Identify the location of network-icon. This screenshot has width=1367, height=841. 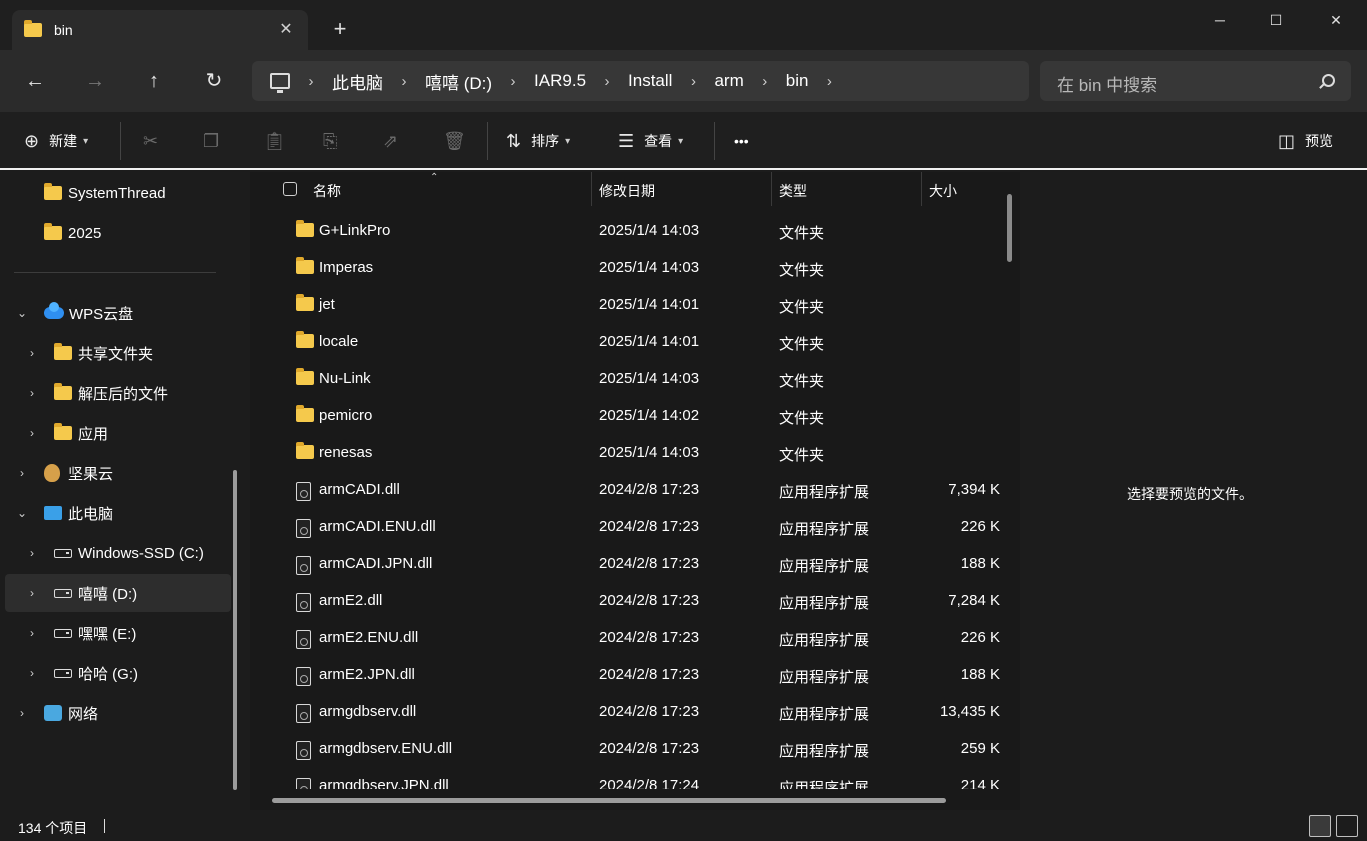
(53, 713).